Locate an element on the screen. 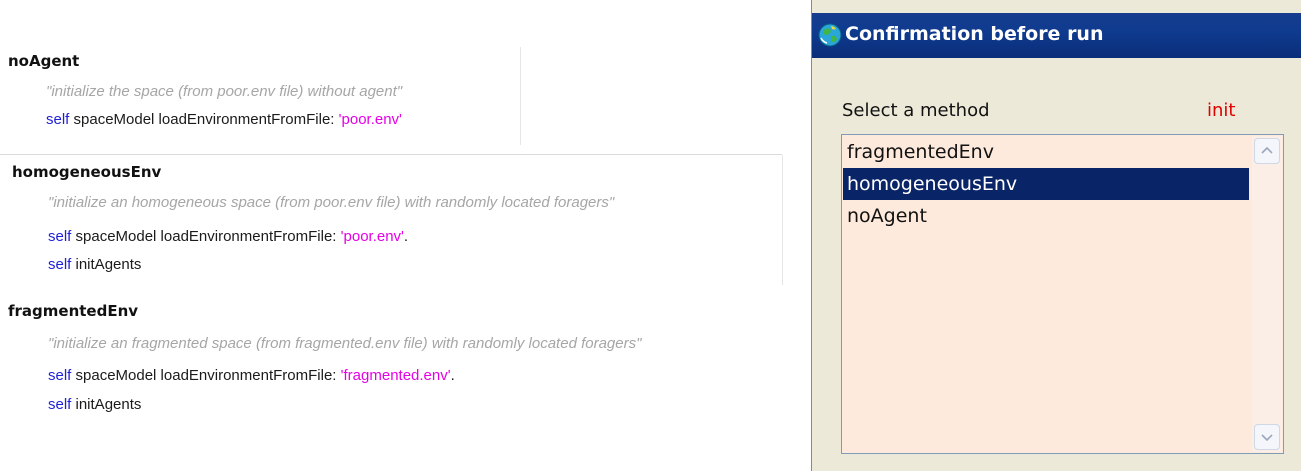 This screenshot has height=471, width=1301. scroll-up-button is located at coordinates (1267, 151).